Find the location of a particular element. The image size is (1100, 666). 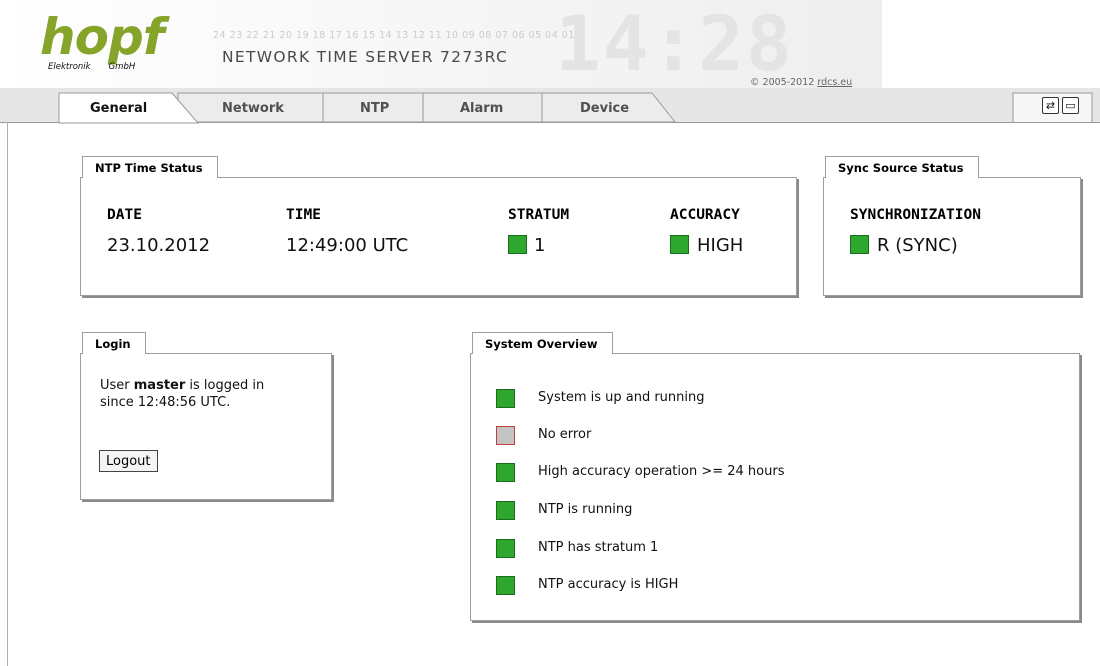

copyright-notice: © 2005-2012 rdcs.eu is located at coordinates (801, 82).